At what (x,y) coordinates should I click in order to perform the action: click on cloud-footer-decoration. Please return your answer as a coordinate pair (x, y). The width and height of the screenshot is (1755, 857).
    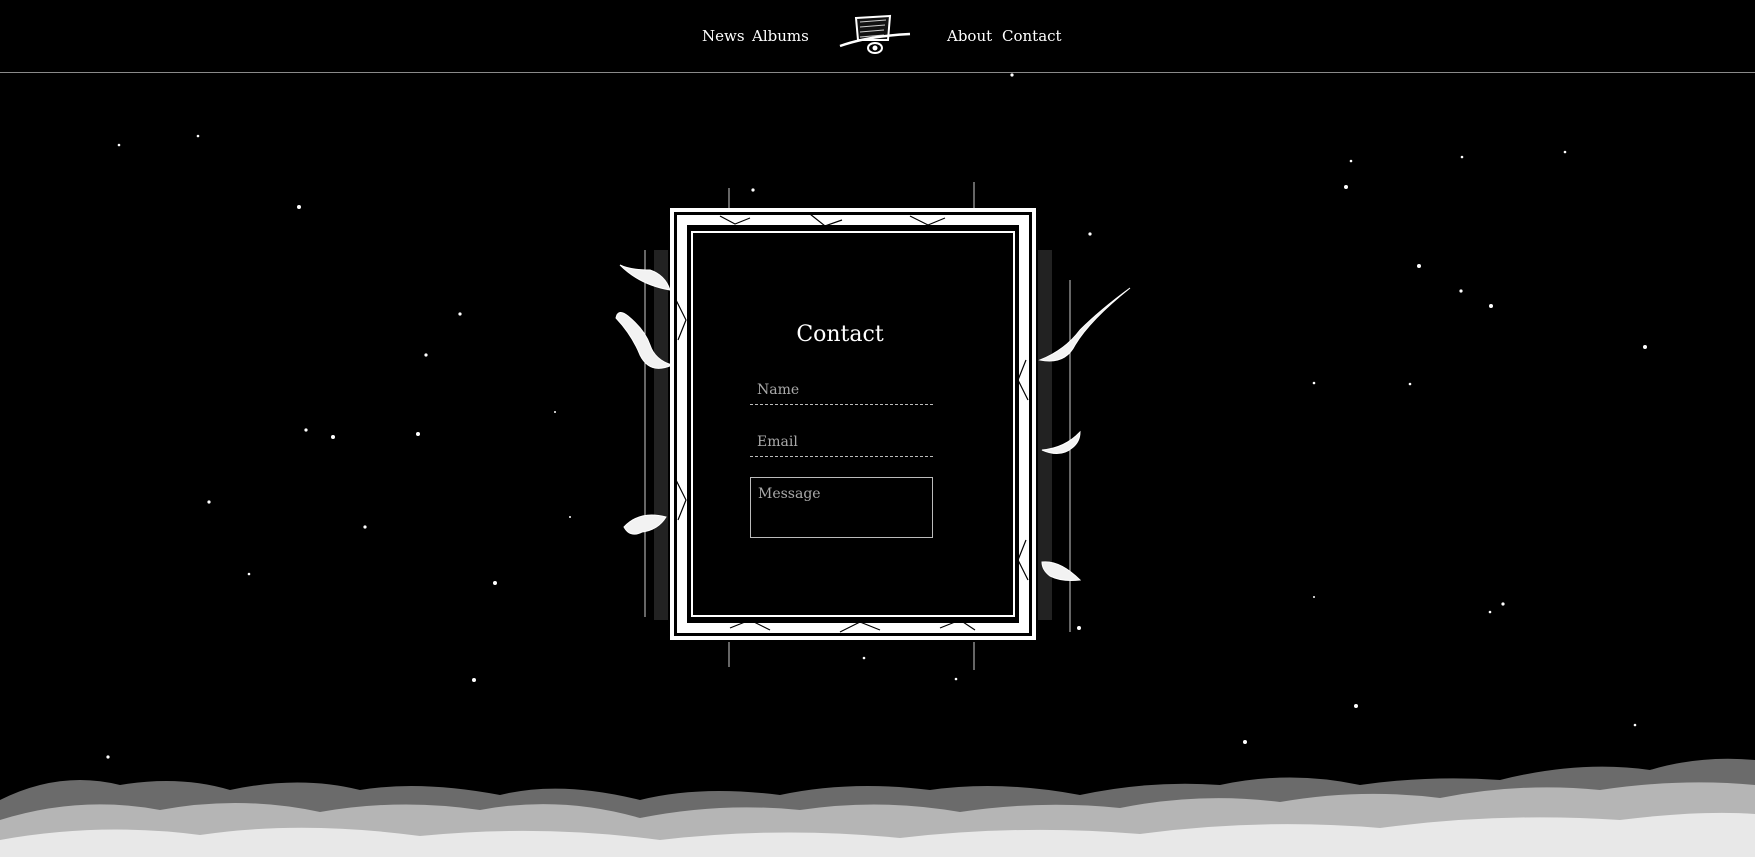
    Looking at the image, I should click on (877, 807).